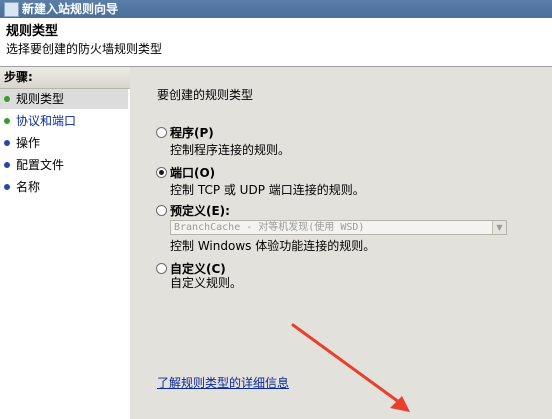 The height and width of the screenshot is (419, 552). I want to click on predefined-rules-dropdown: BranchCache - 对等机发现(使用 WSD) ▼, so click(338, 227).